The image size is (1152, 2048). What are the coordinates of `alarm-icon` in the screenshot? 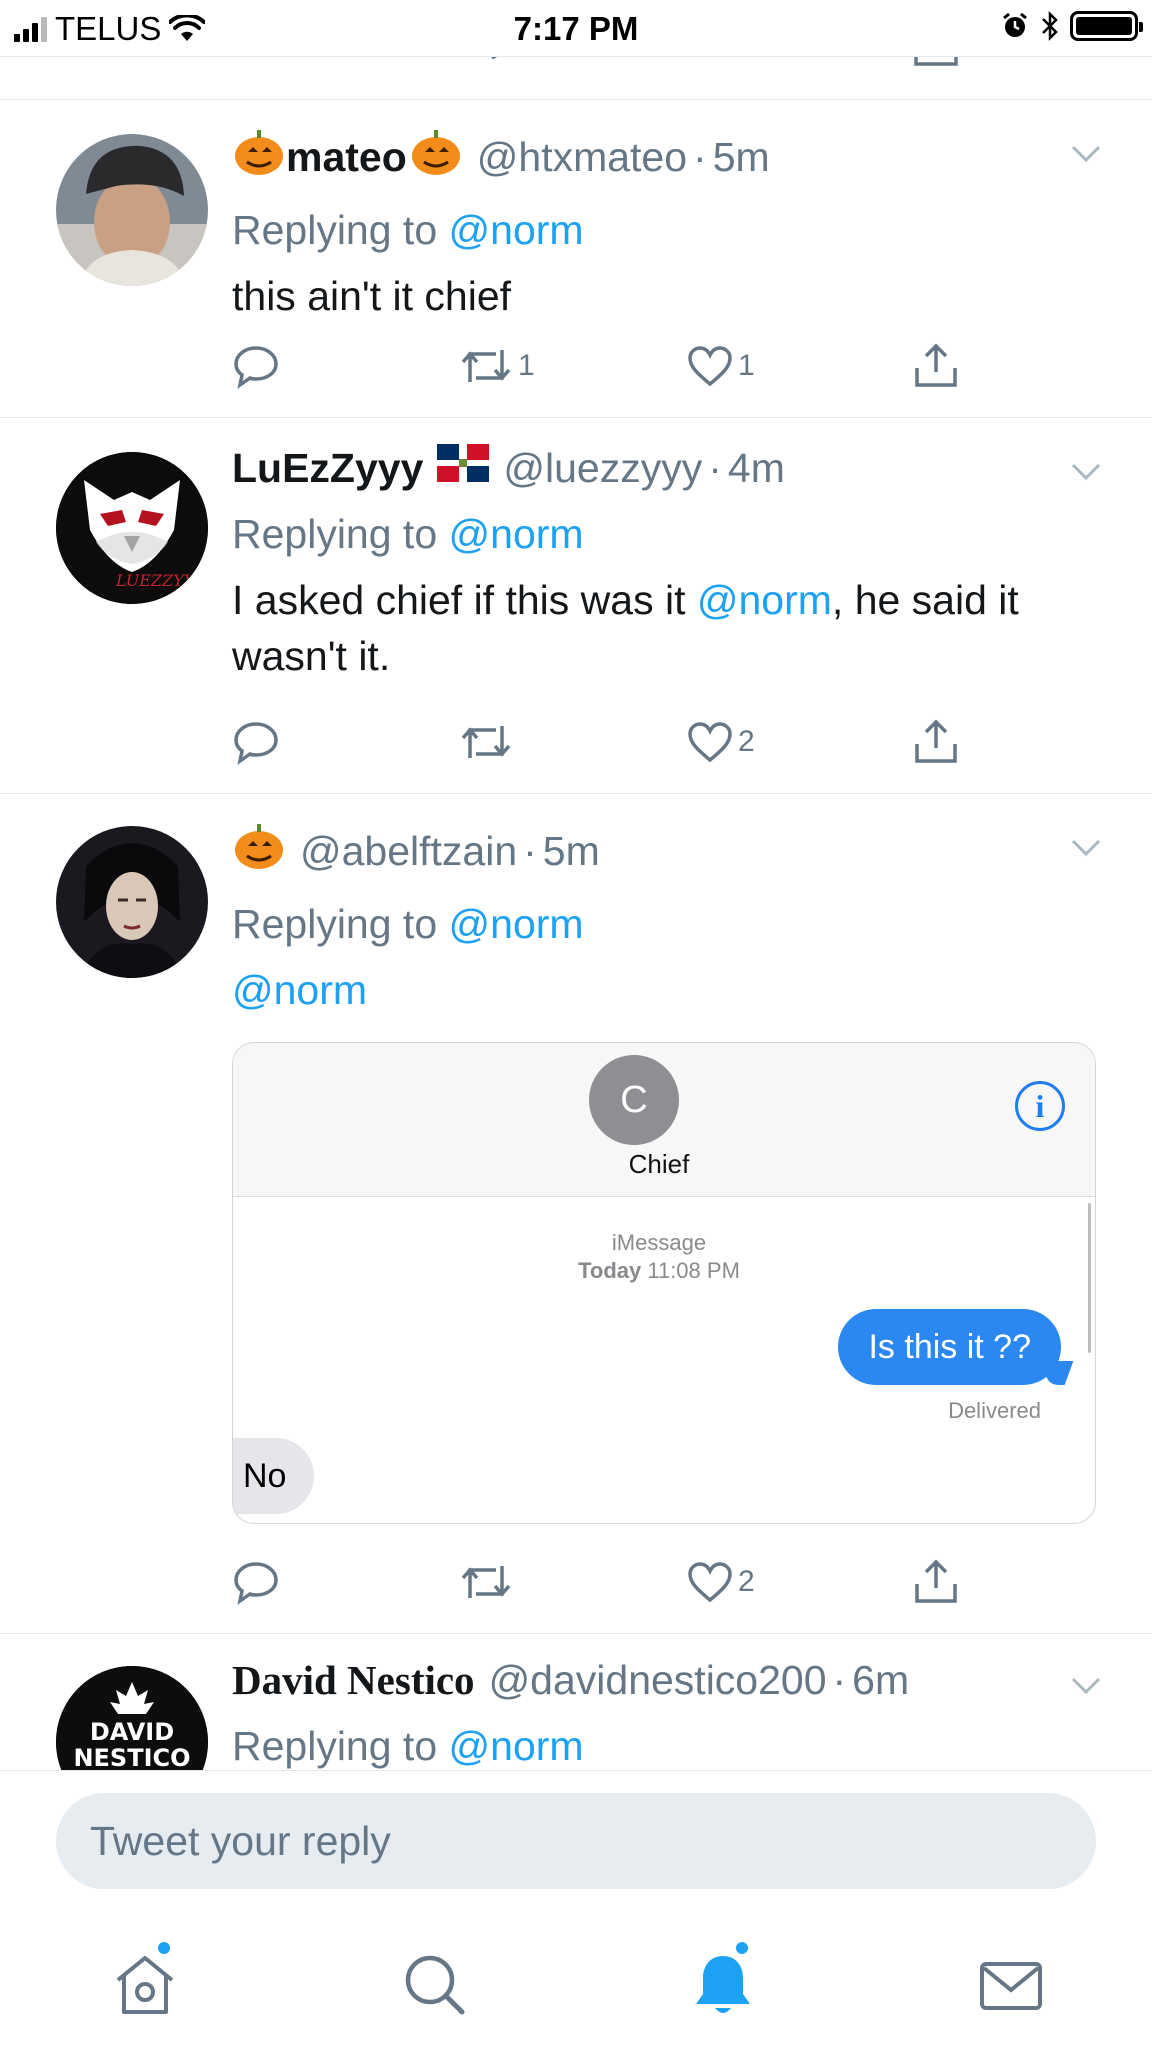 It's located at (1015, 24).